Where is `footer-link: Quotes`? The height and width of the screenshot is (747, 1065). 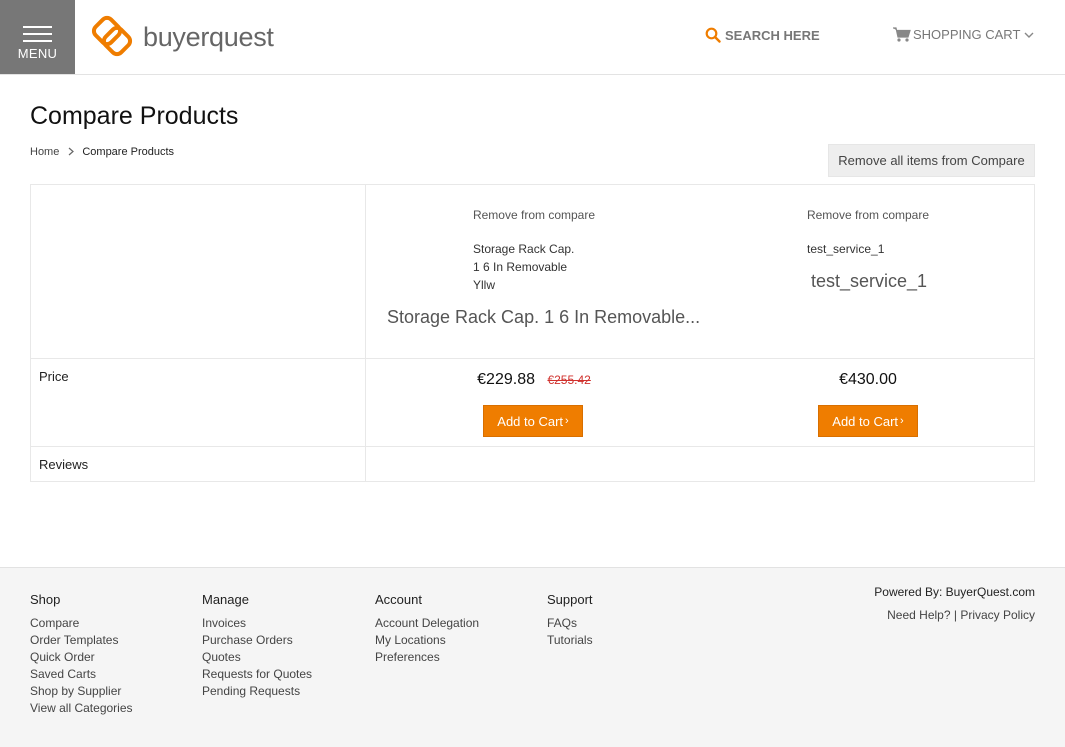
footer-link: Quotes is located at coordinates (257, 657).